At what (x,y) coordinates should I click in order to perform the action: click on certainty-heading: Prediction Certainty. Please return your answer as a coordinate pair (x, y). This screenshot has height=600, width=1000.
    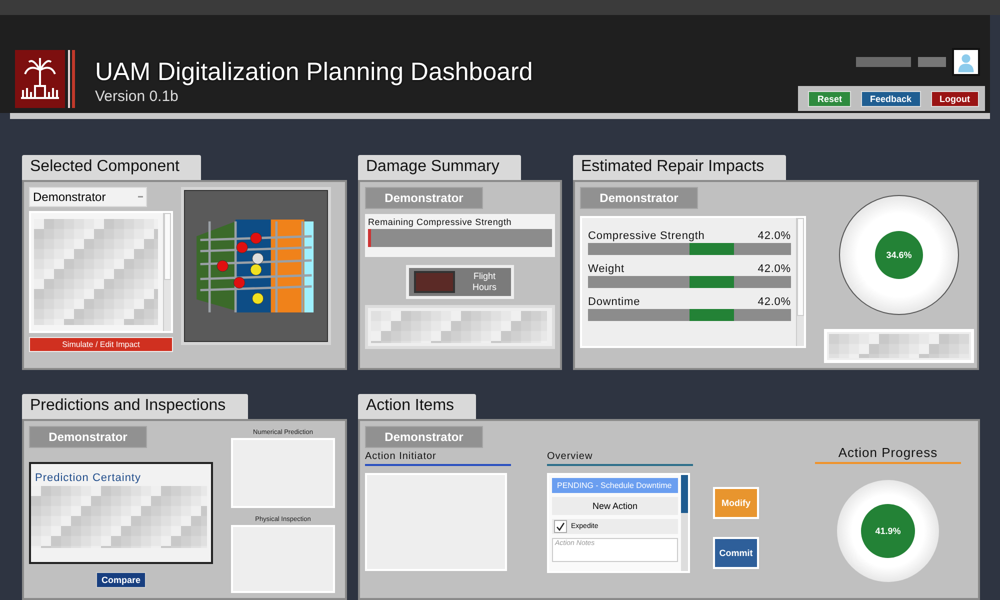
    Looking at the image, I should click on (88, 478).